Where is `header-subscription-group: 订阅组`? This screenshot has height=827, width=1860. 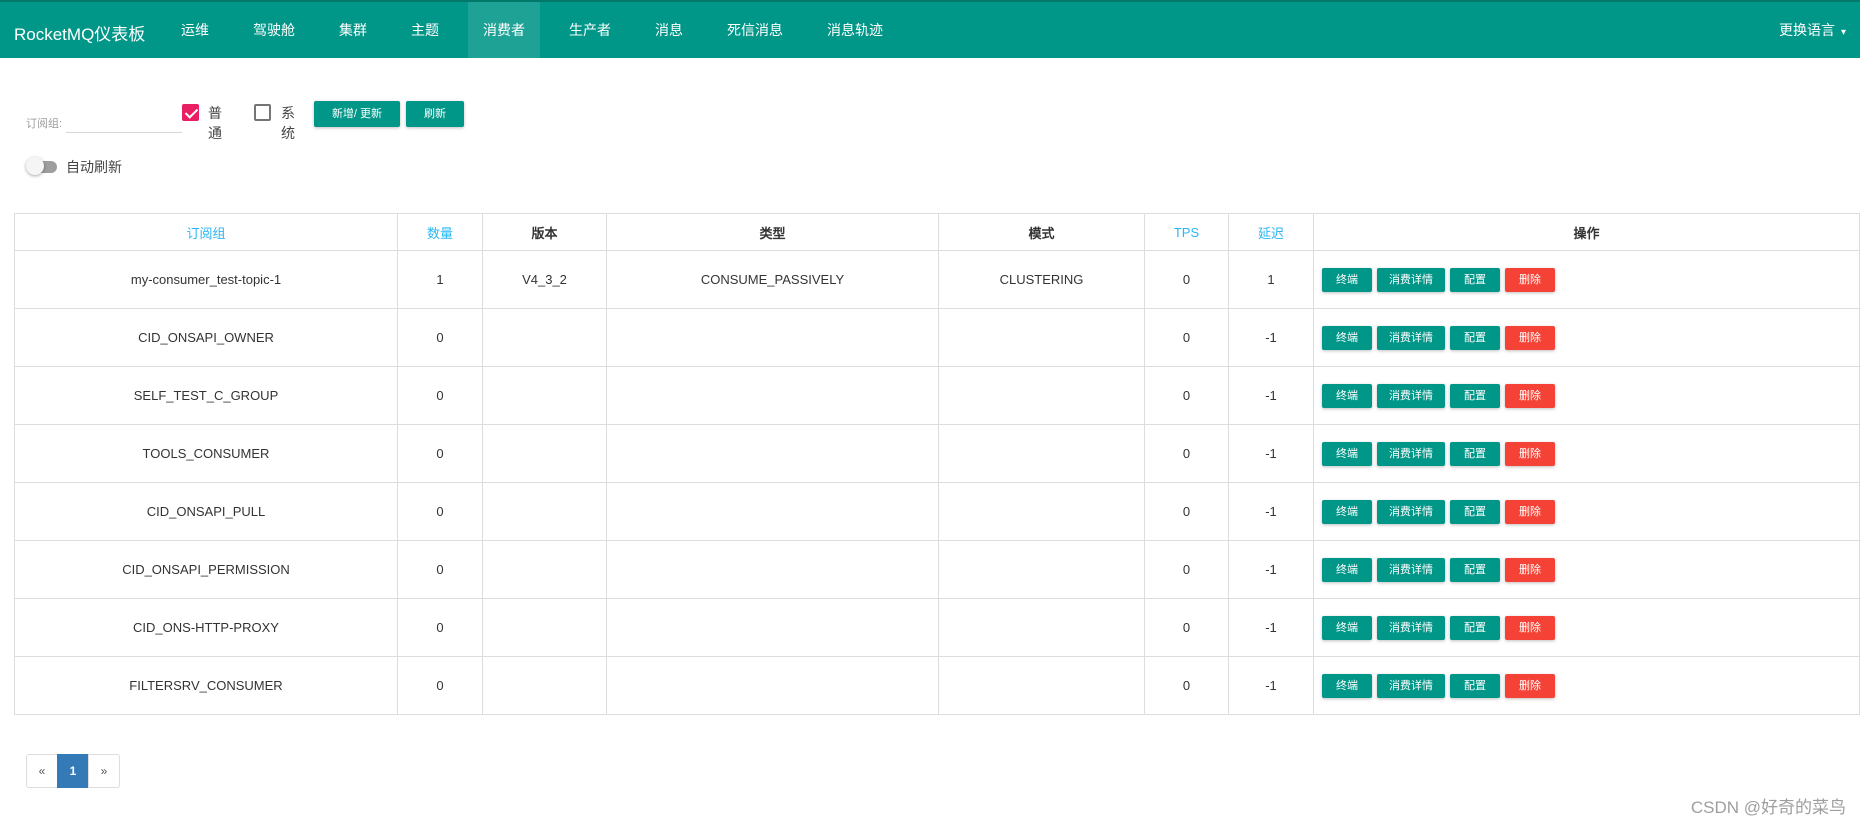 header-subscription-group: 订阅组 is located at coordinates (206, 232).